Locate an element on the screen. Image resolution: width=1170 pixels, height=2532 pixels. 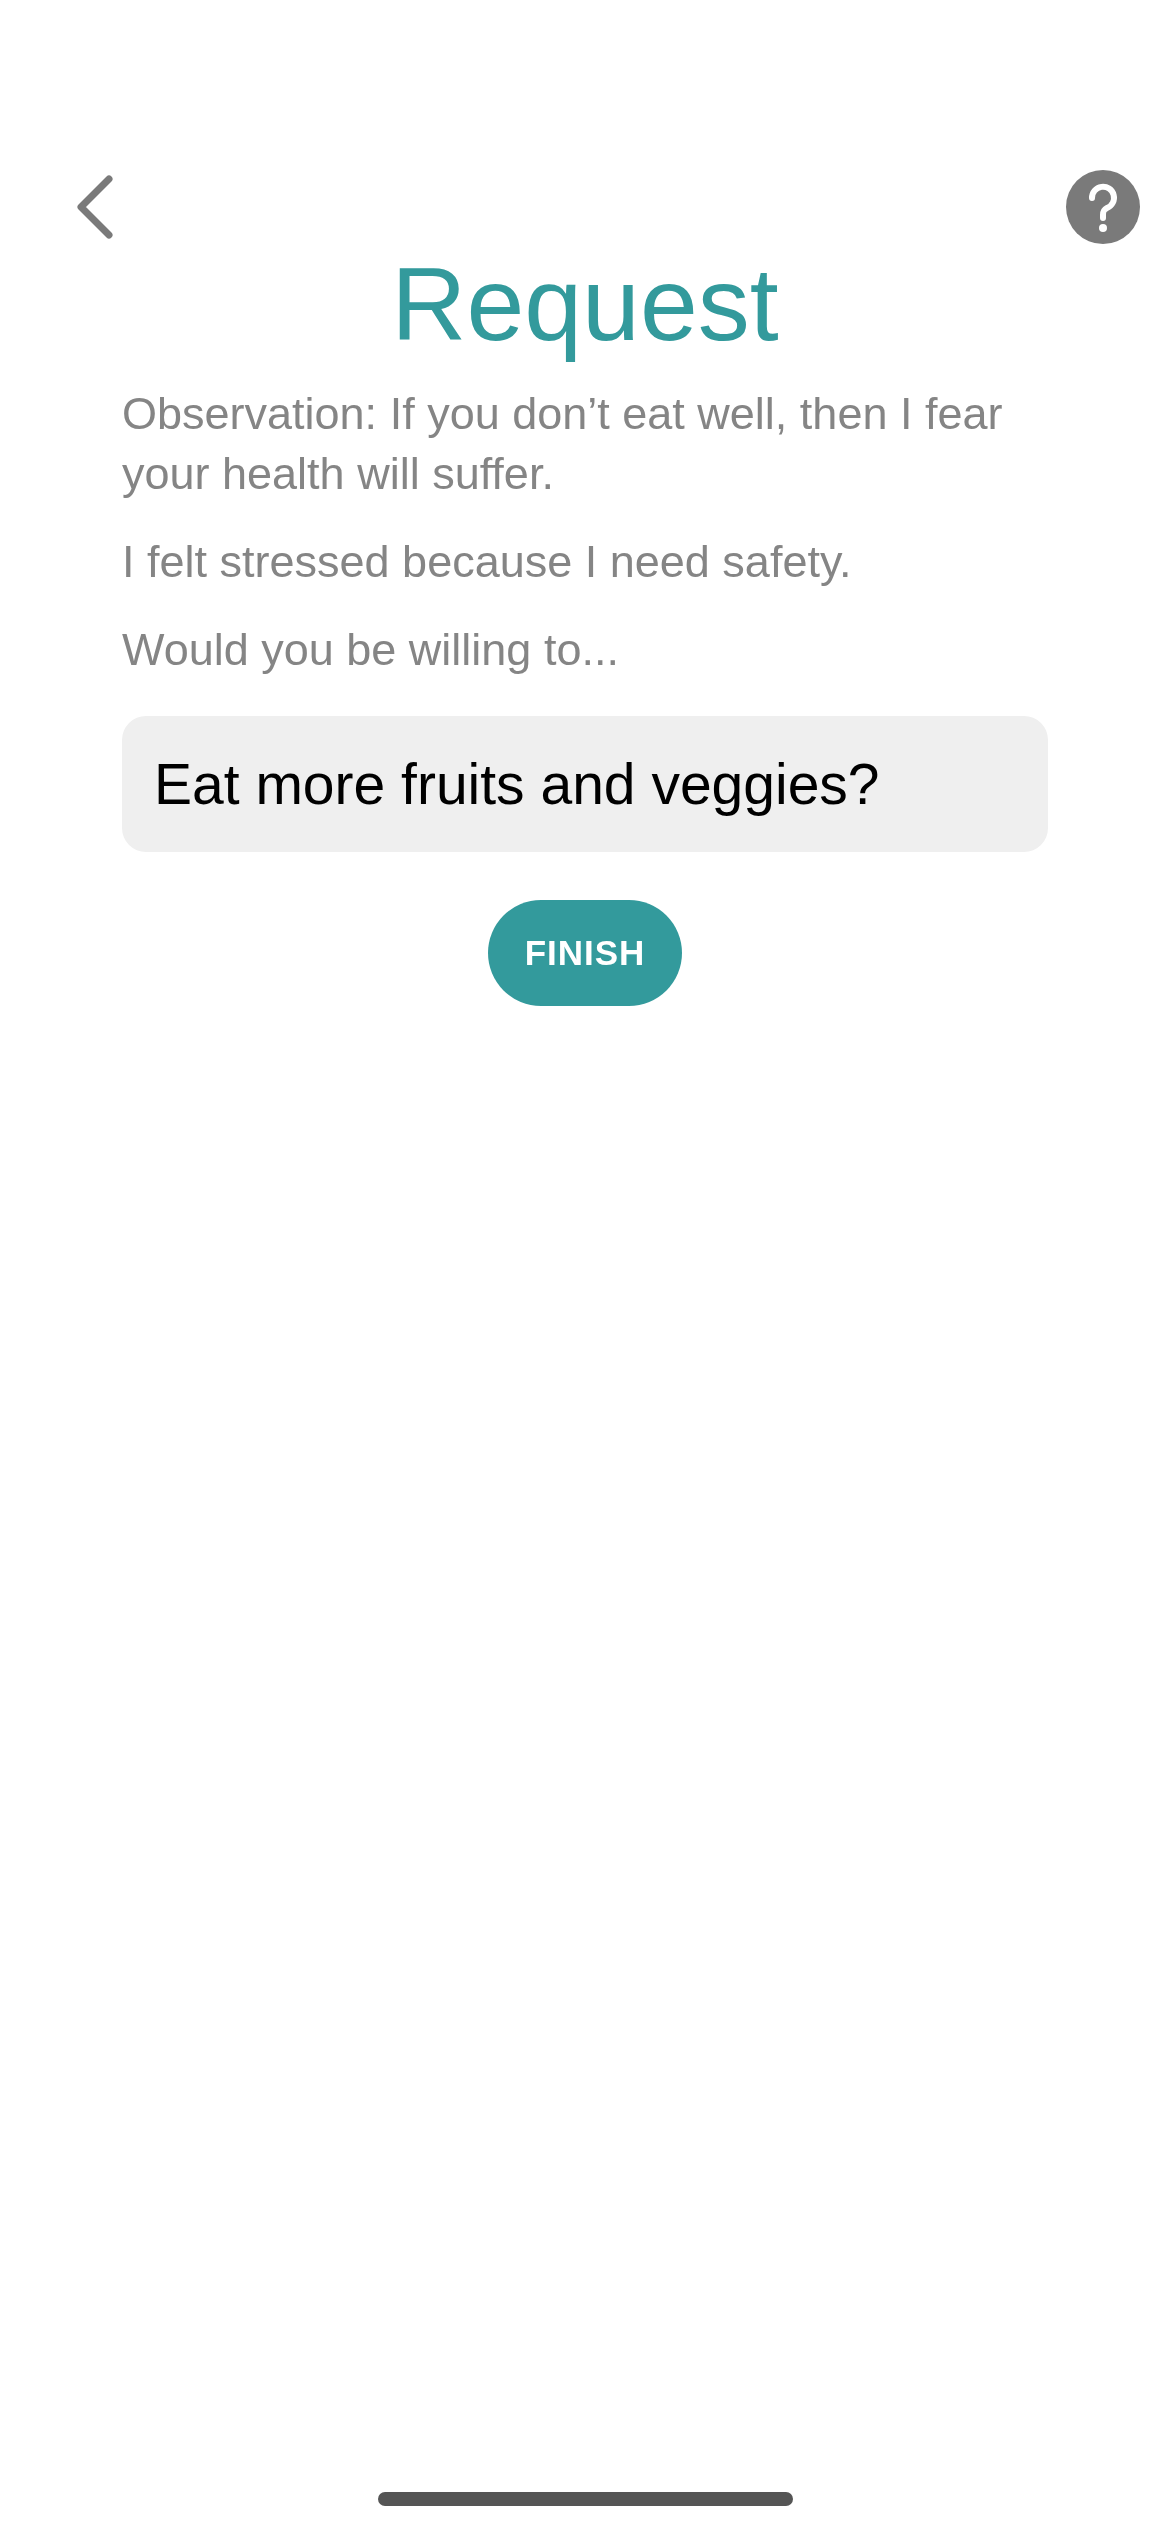
help-icon is located at coordinates (1103, 207).